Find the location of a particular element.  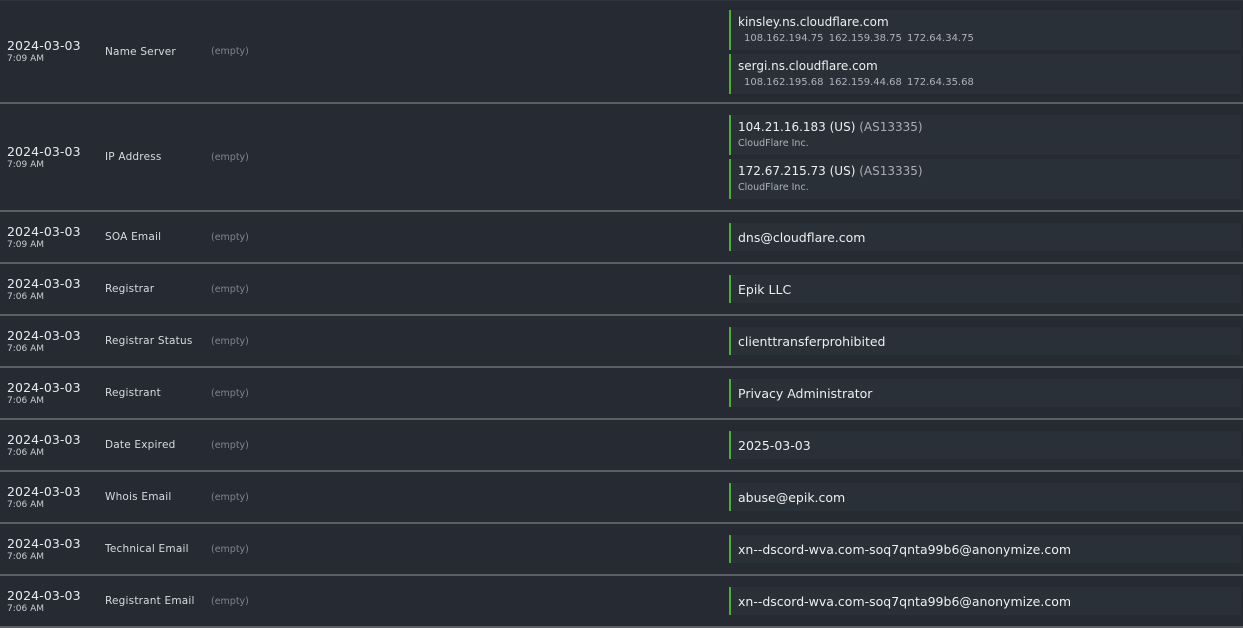

ip-address: 172.67.215.73 (US) is located at coordinates (796, 171).